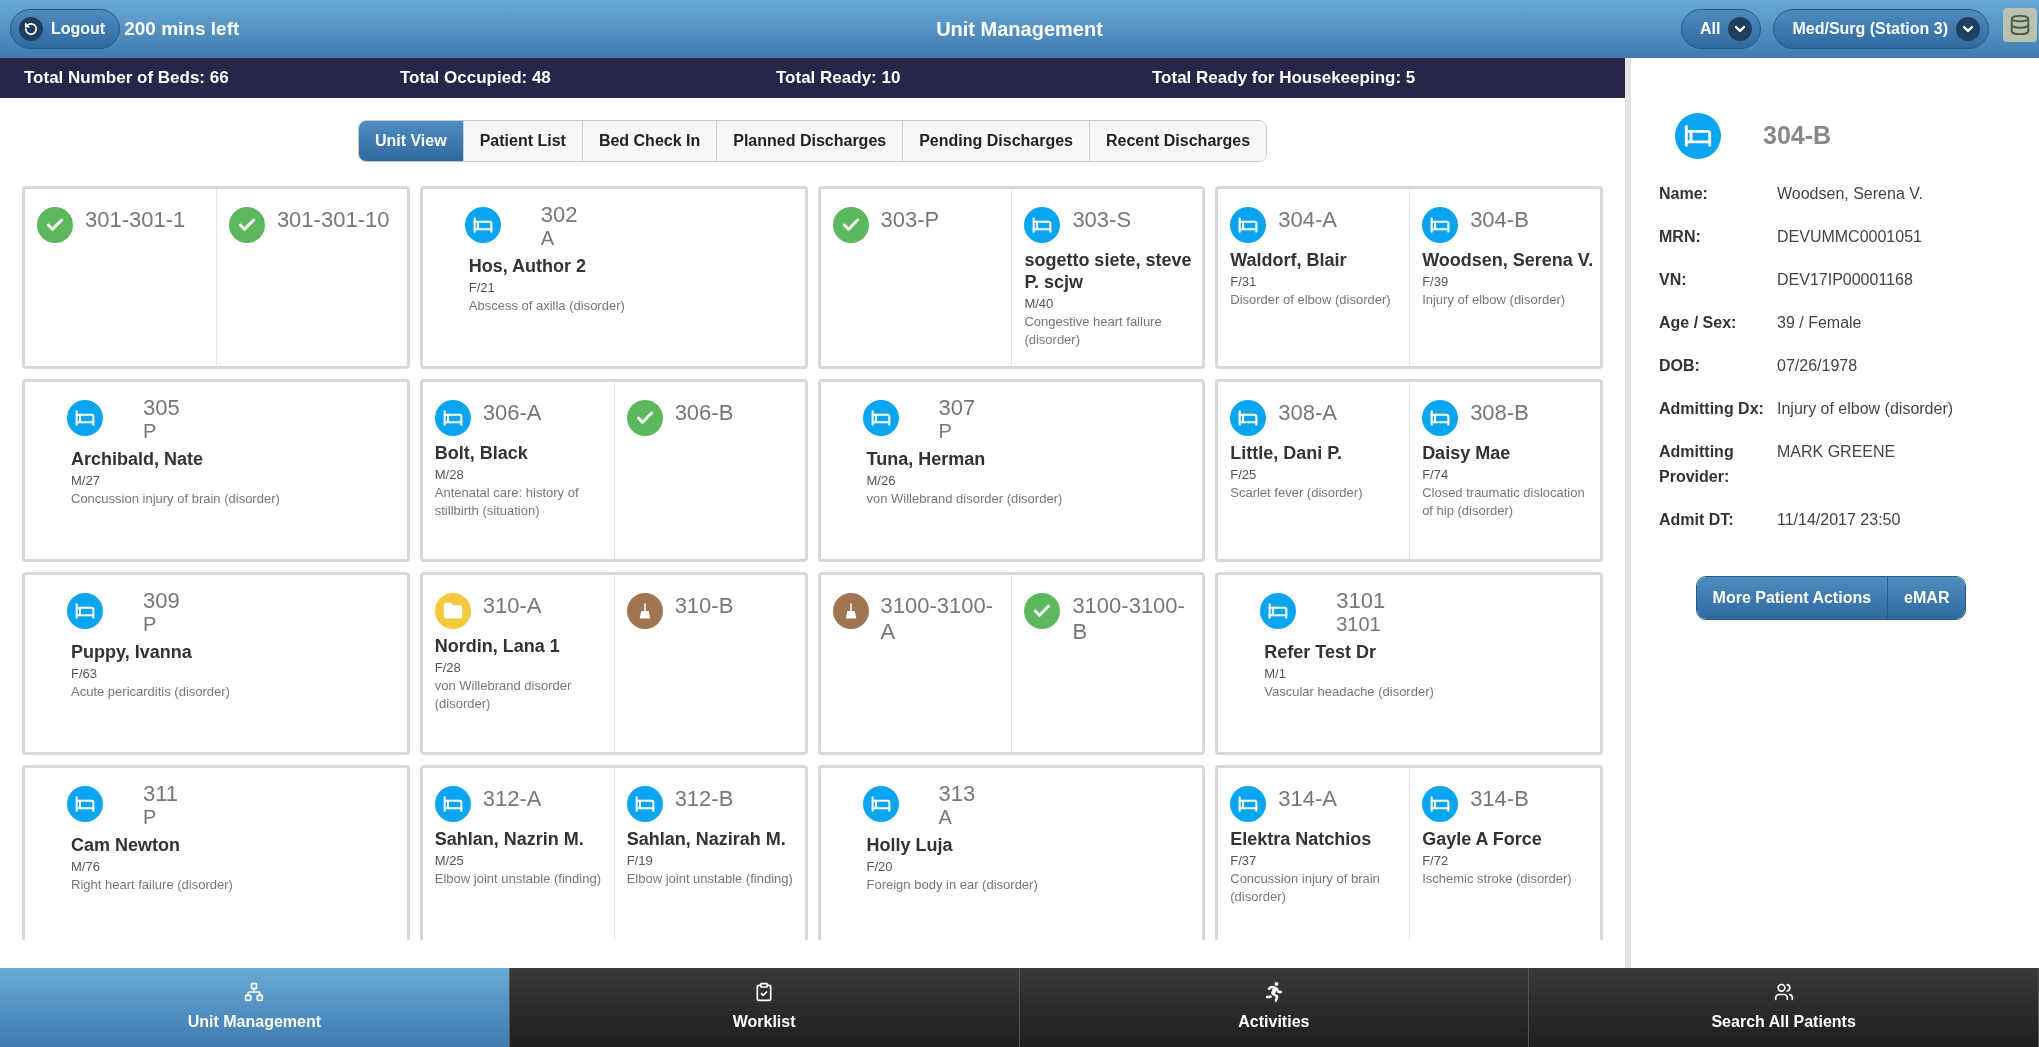  Describe the element at coordinates (132, 652) in the screenshot. I see `patient-name: Puppy, Ivanna` at that location.